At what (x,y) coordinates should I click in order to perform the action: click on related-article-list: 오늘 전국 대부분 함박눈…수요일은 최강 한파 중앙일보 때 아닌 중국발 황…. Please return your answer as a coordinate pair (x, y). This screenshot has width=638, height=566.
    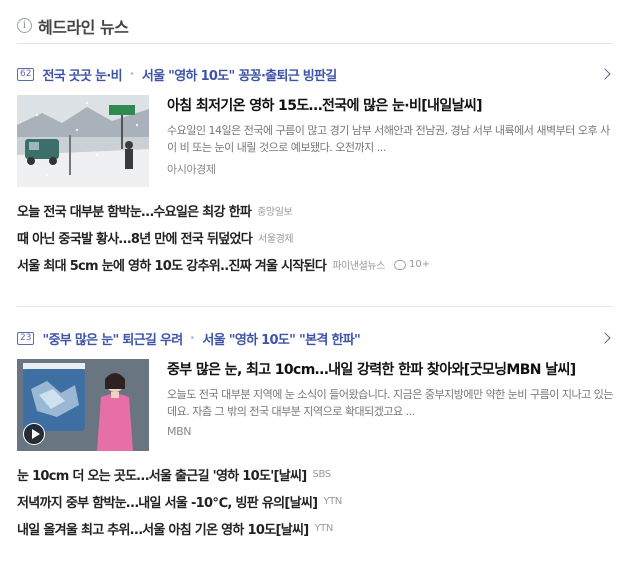
    Looking at the image, I should click on (315, 237).